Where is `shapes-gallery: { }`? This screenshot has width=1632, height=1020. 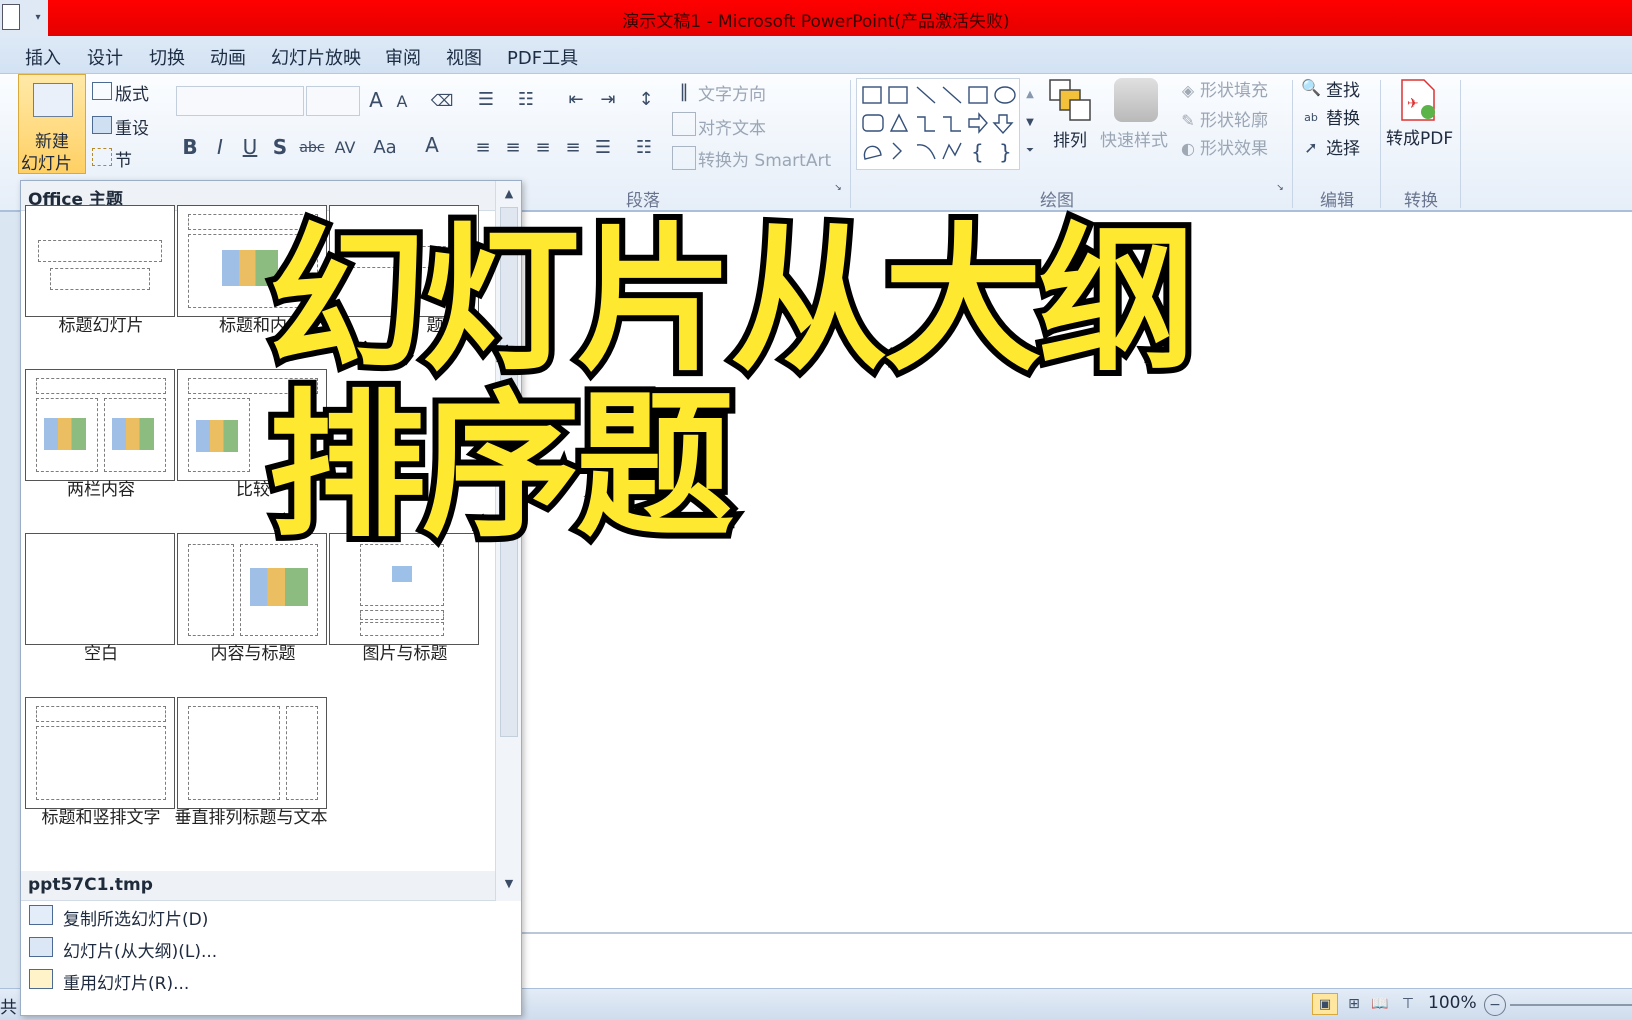
shapes-gallery: { } is located at coordinates (938, 124).